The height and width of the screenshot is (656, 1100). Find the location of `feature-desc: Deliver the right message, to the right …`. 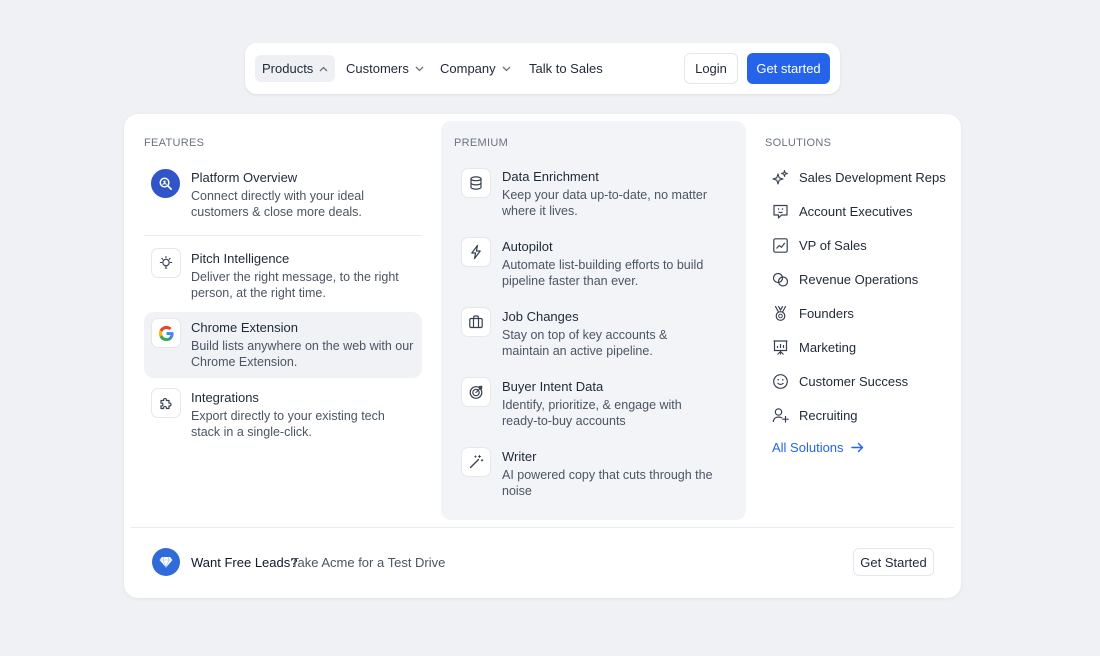

feature-desc: Deliver the right message, to the right … is located at coordinates (295, 285).